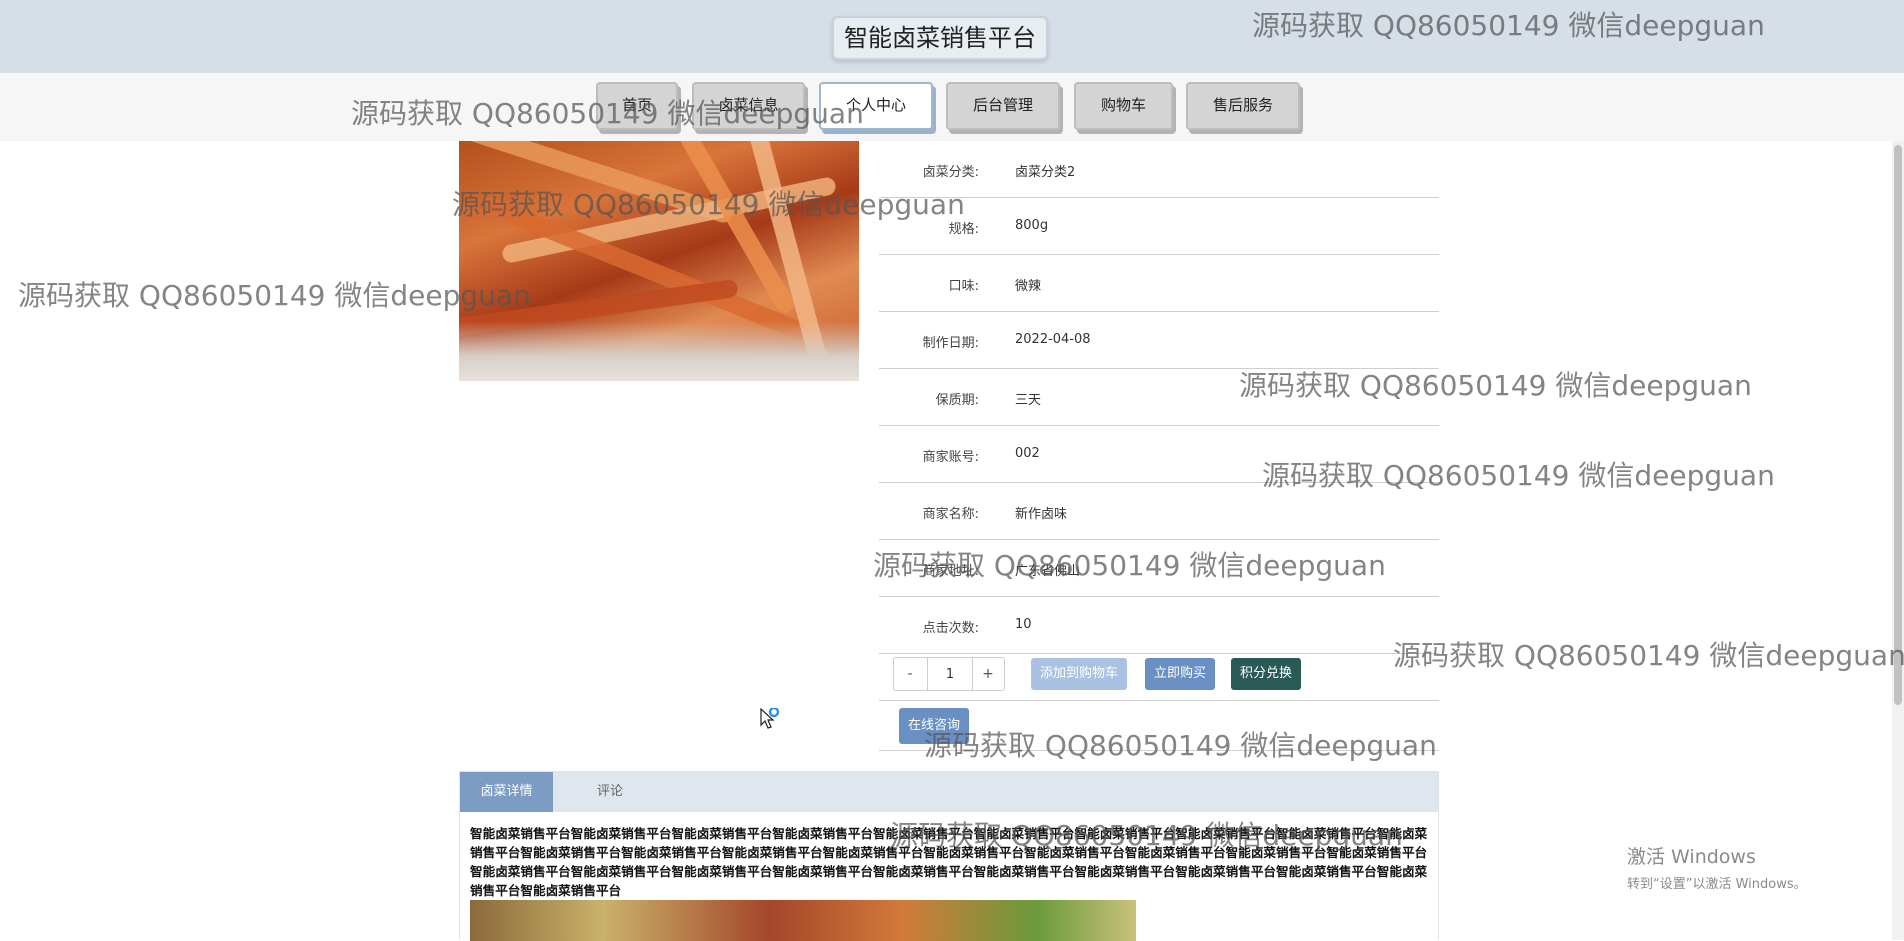  I want to click on detail-row-merchant-name: 商家名称: 新作卤味, so click(1159, 511).